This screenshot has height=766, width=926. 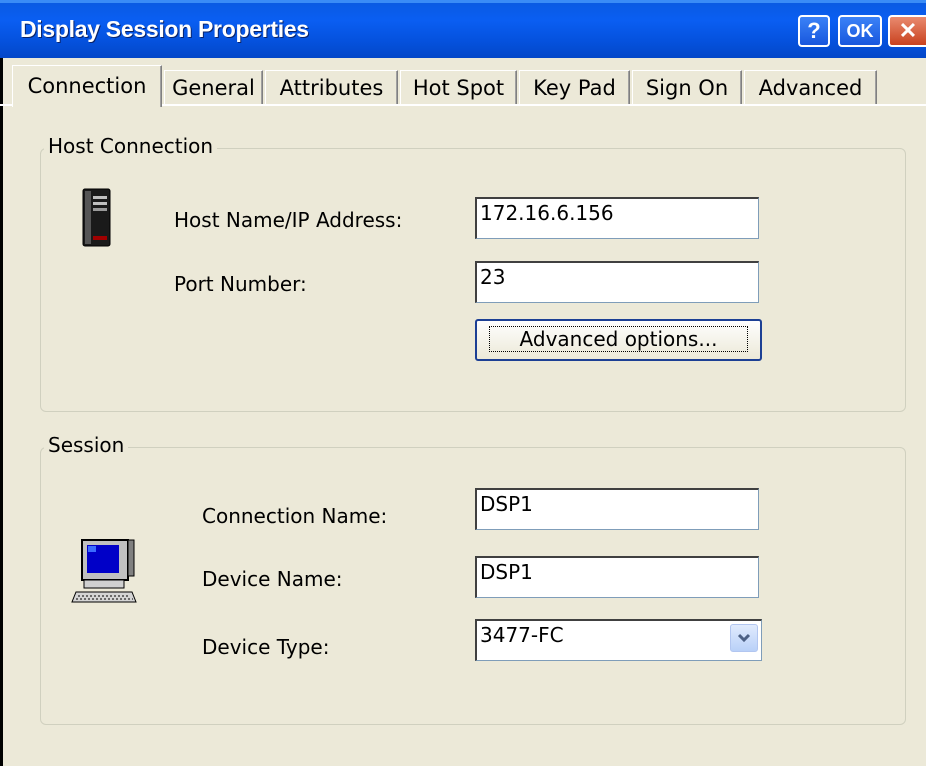 What do you see at coordinates (266, 647) in the screenshot?
I see `device-type-label: Device Type:` at bounding box center [266, 647].